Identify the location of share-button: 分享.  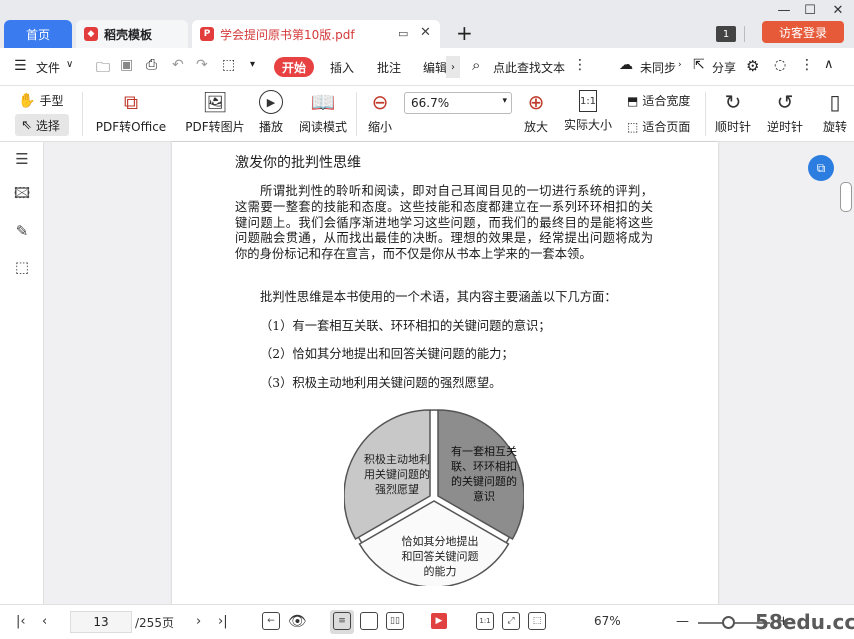
(724, 67).